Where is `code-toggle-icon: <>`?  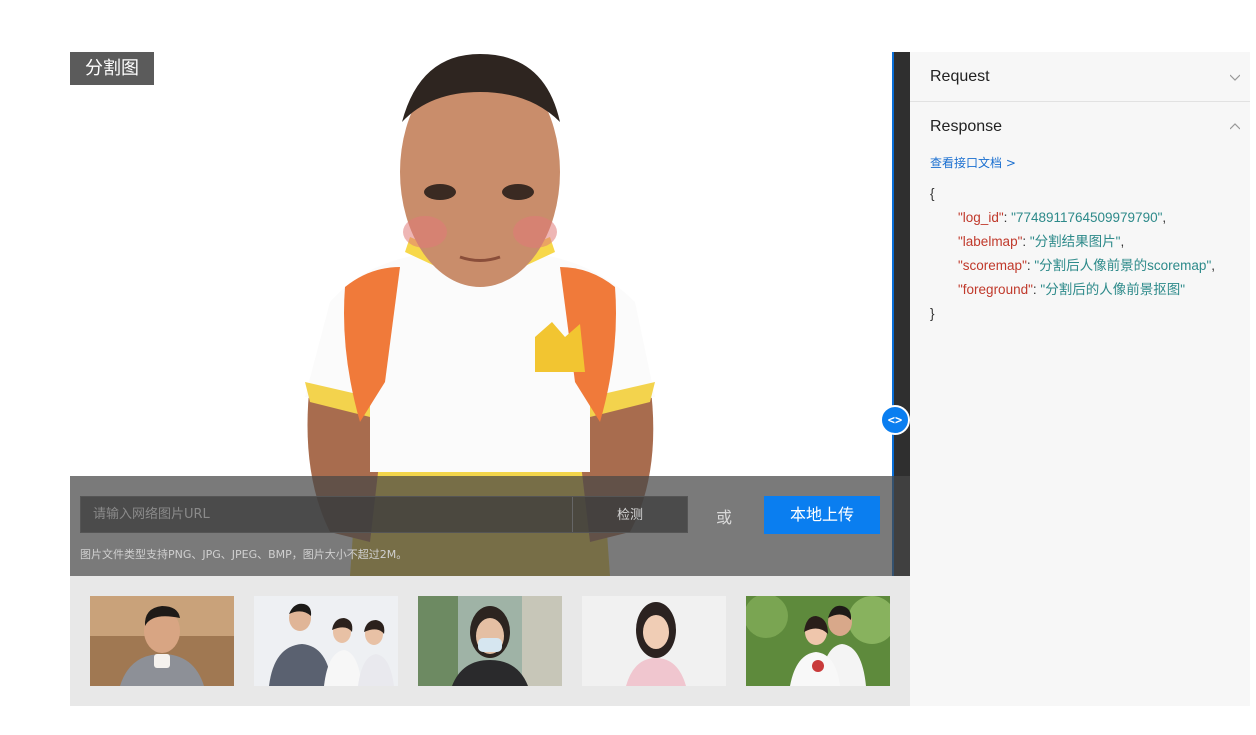 code-toggle-icon: <> is located at coordinates (895, 420).